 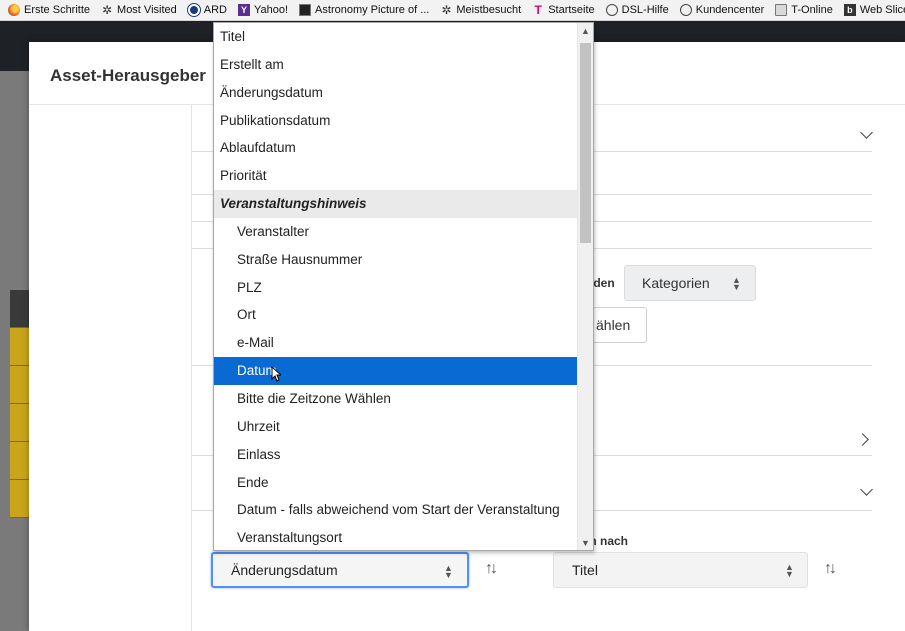 I want to click on bookmark-label: Yahoo!, so click(x=271, y=10).